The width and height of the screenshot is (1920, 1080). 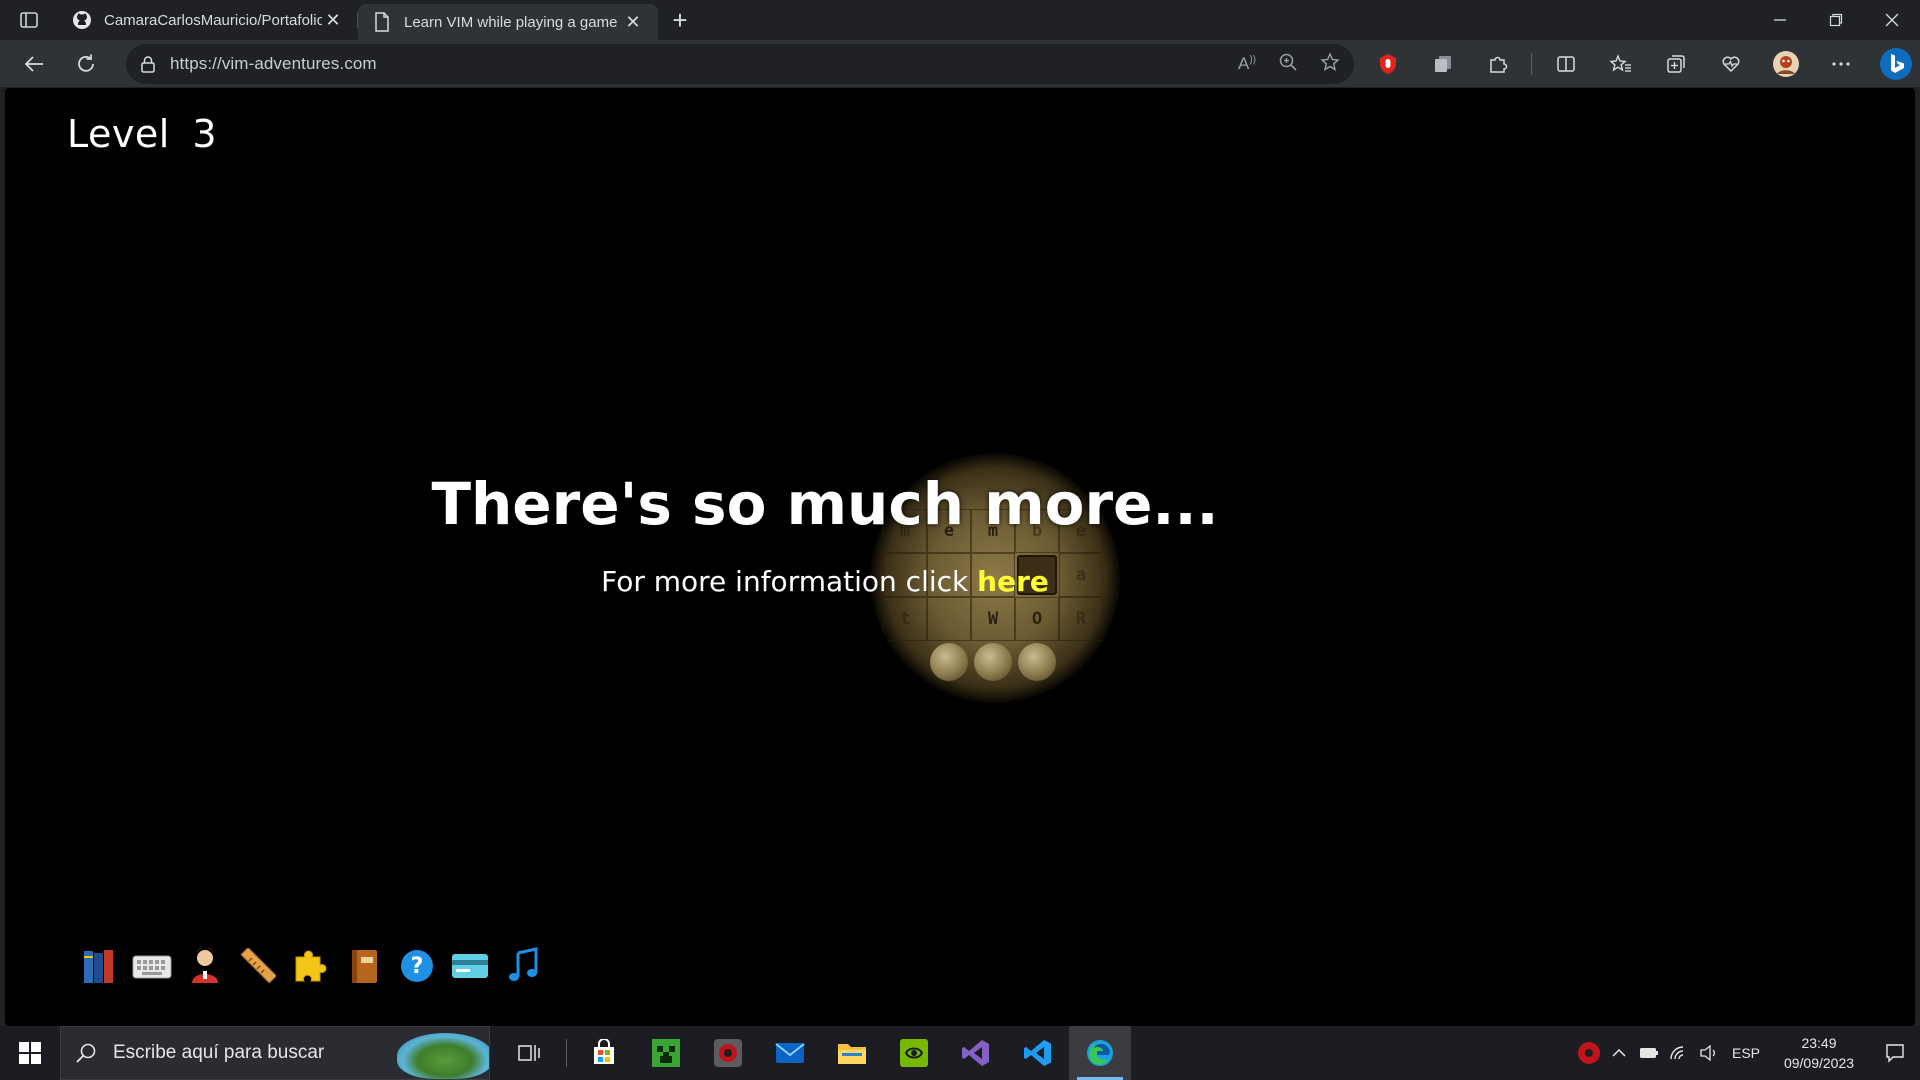 What do you see at coordinates (273, 64) in the screenshot?
I see `url-text: https://vim-adventures.com` at bounding box center [273, 64].